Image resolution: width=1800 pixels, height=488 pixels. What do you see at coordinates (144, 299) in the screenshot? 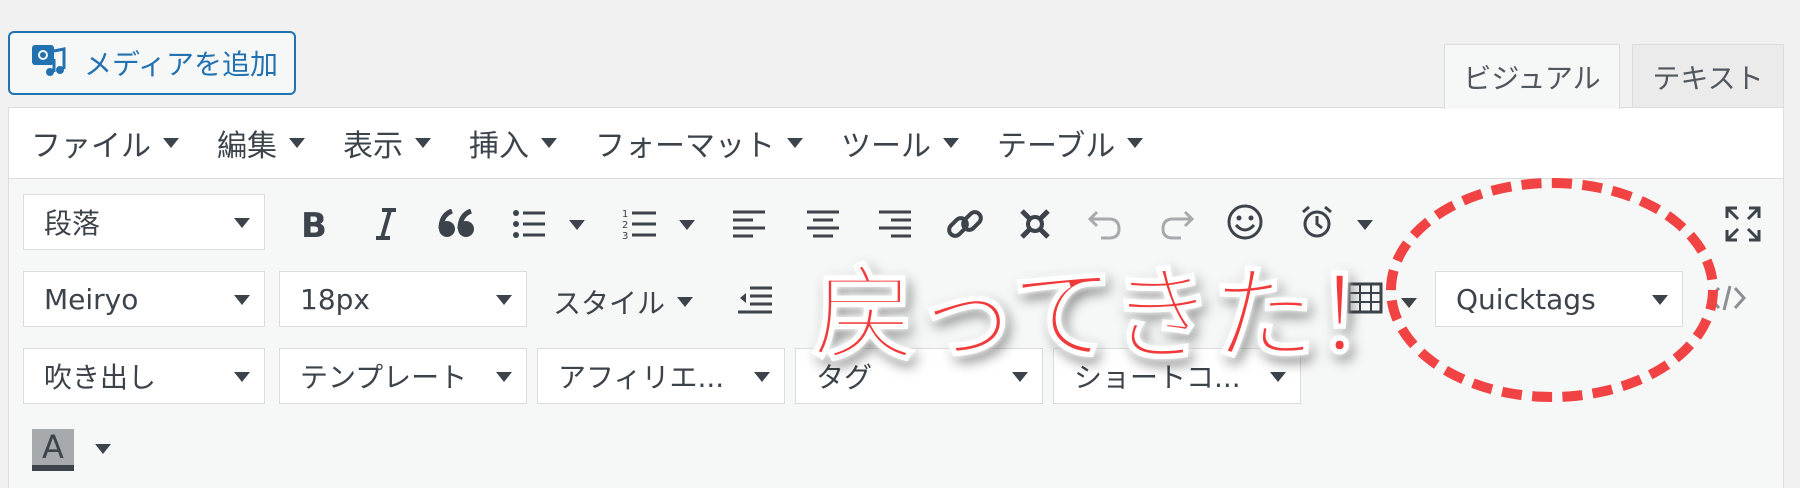
I see `font-family-select: Meiryo` at bounding box center [144, 299].